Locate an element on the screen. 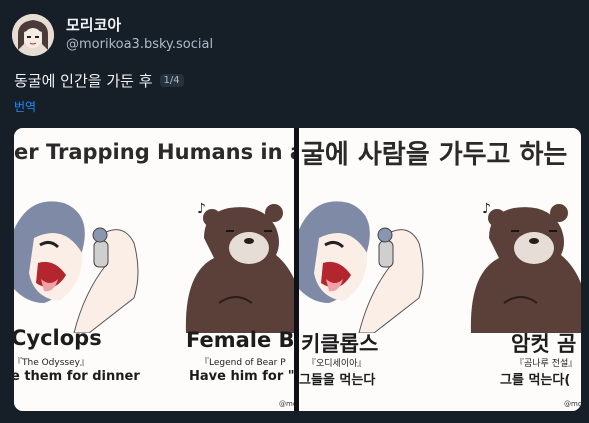  post-text: 동굴에 인간을 가둔 후 is located at coordinates (83, 81).